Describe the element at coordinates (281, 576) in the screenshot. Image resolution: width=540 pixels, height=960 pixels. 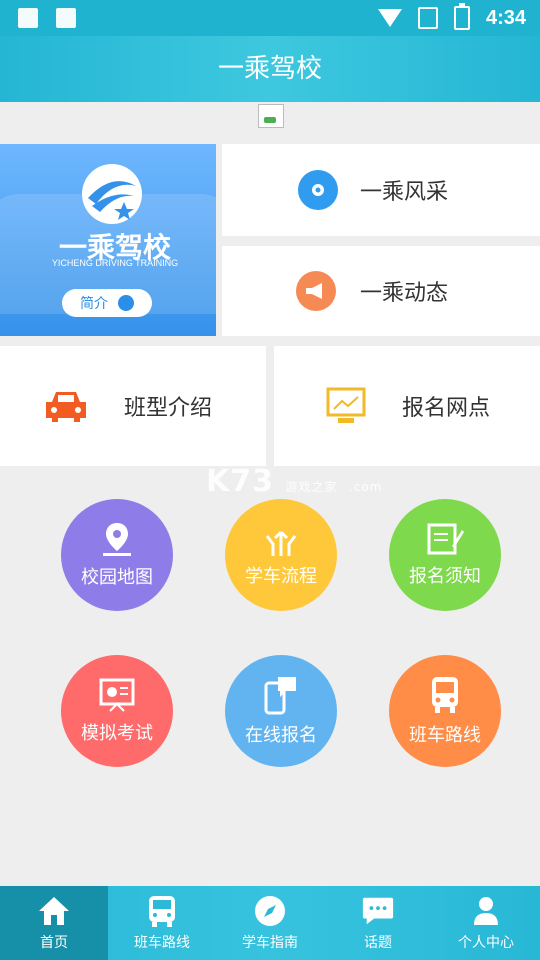
I see `grid-label: 学车流程` at that location.